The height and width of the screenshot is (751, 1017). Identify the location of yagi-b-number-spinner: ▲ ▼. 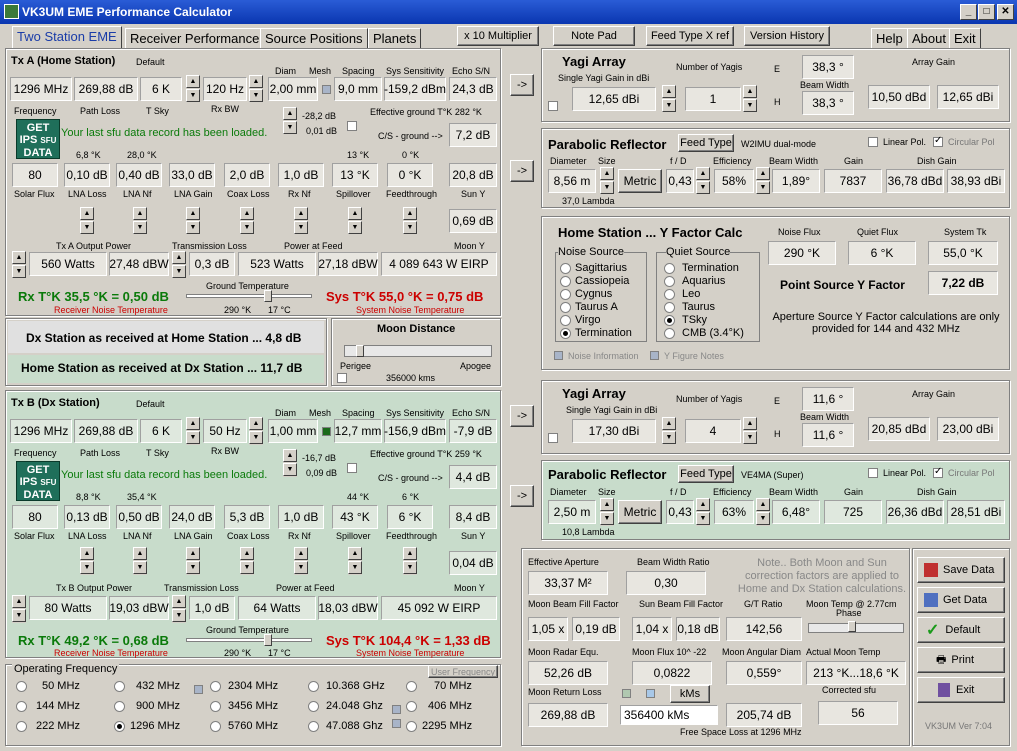
(750, 431).